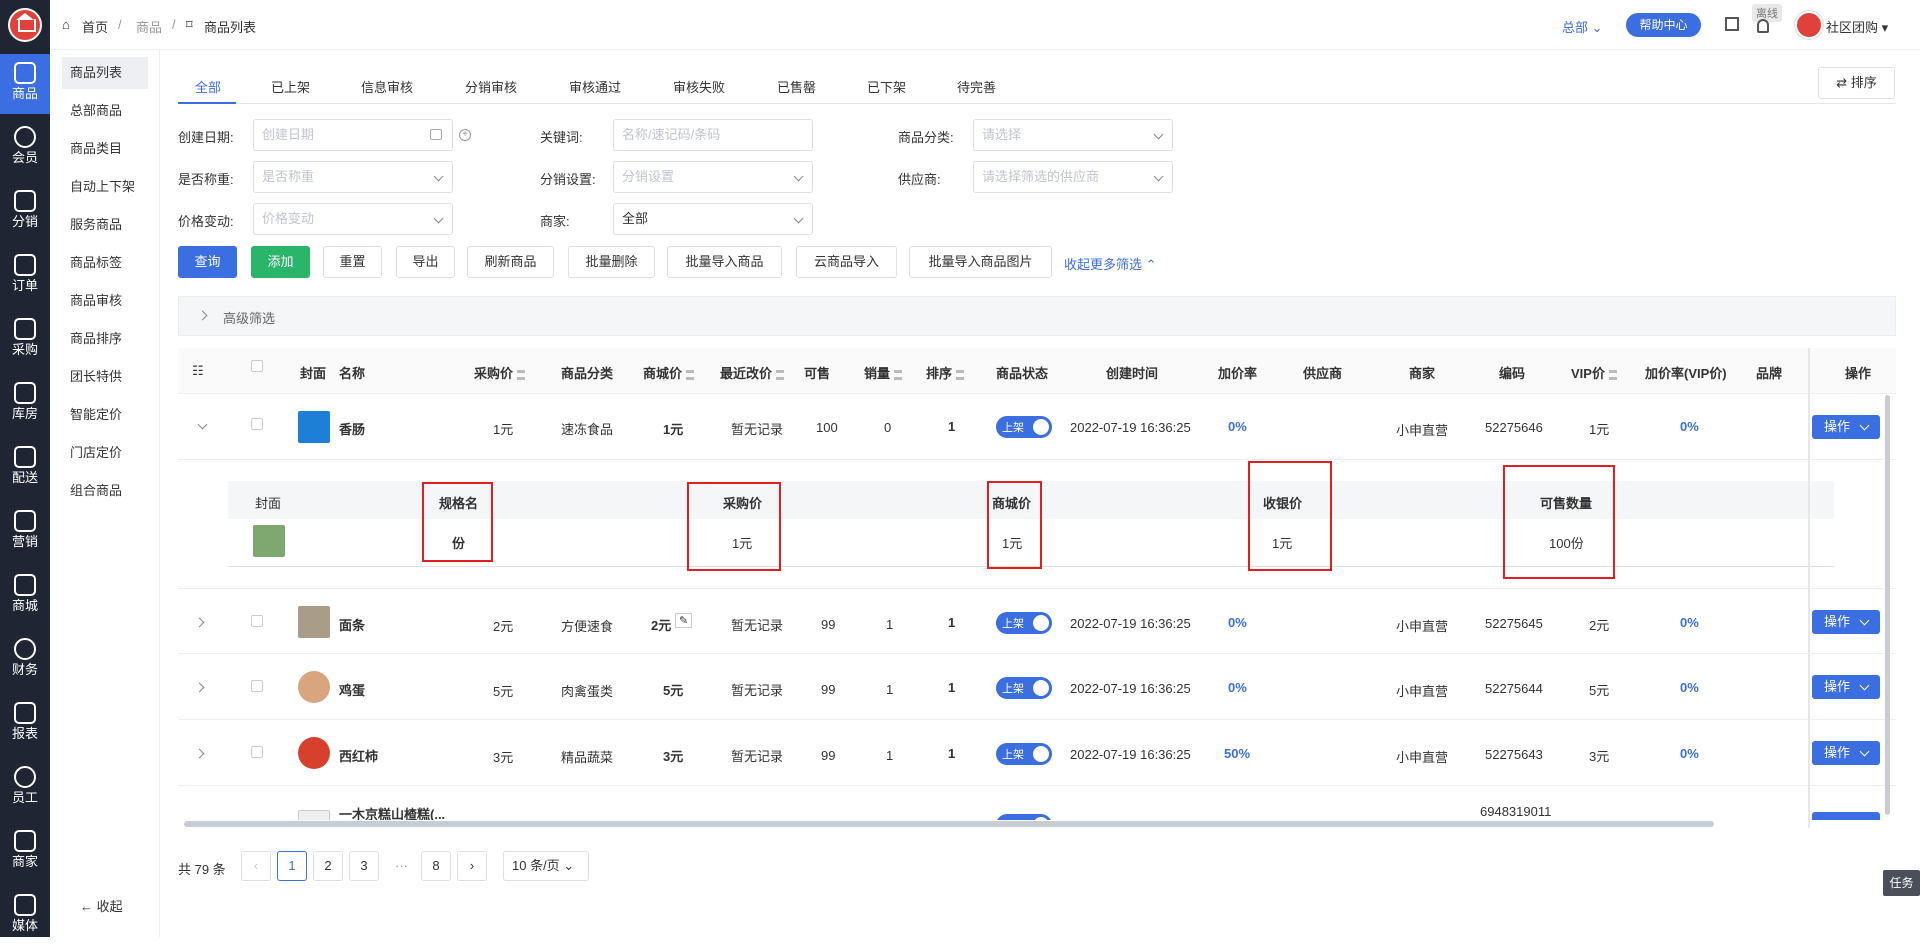 This screenshot has height=946, width=1920. What do you see at coordinates (1594, 372) in the screenshot?
I see `th-vip: VIP价` at bounding box center [1594, 372].